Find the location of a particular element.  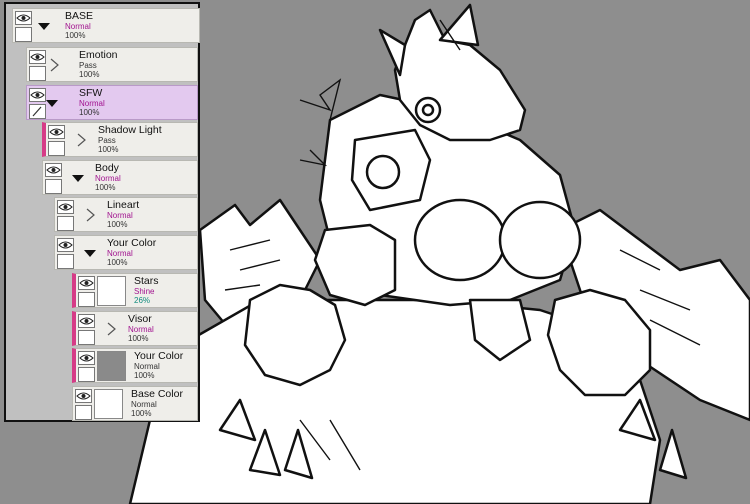

layer-row: Lineart Normal 100% is located at coordinates (126, 214).